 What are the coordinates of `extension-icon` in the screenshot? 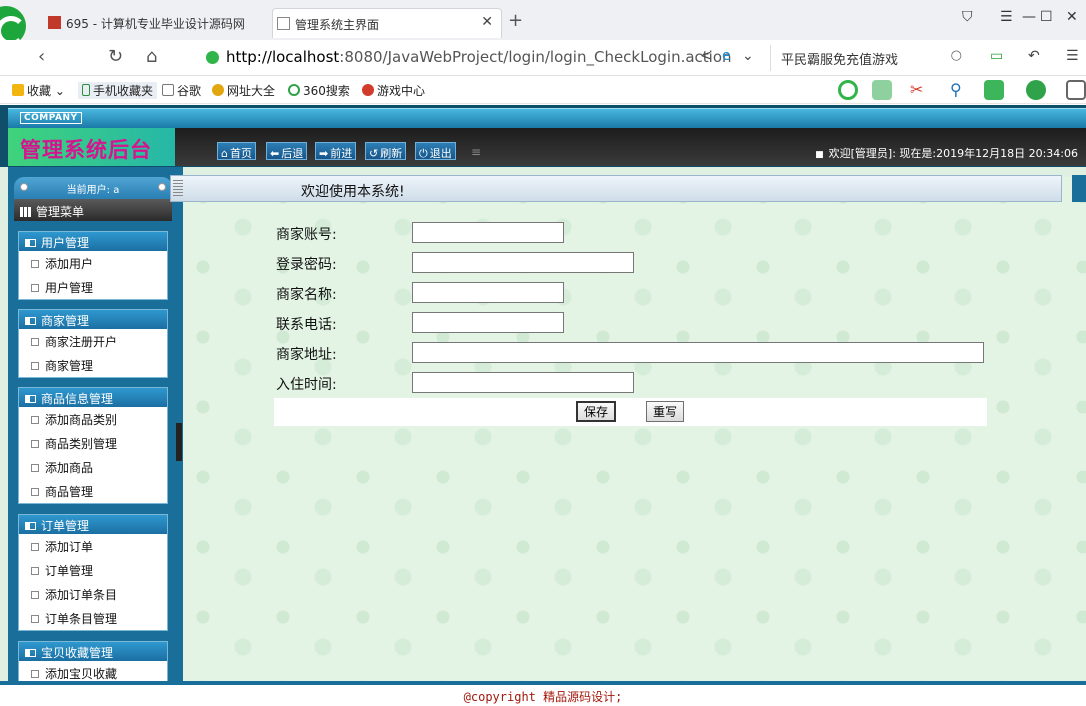 It's located at (848, 90).